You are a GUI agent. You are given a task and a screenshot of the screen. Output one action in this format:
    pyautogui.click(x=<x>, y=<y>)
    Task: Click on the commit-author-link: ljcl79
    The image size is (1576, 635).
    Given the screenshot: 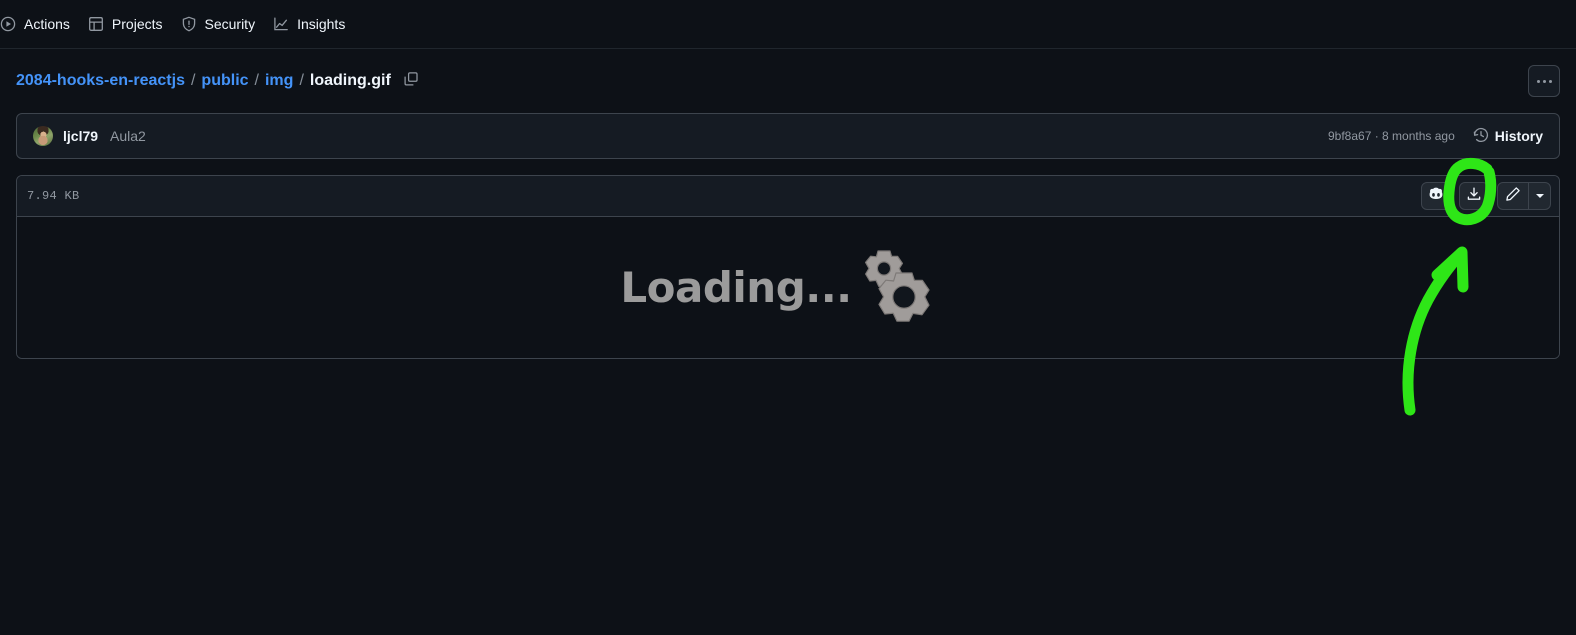 What is the action you would take?
    pyautogui.click(x=80, y=136)
    